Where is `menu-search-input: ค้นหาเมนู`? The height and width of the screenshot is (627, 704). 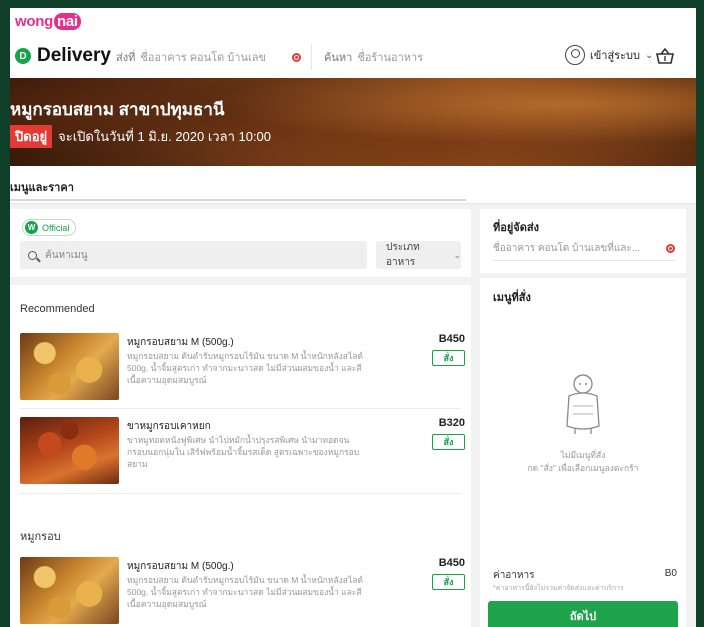 menu-search-input: ค้นหาเมนู is located at coordinates (193, 255).